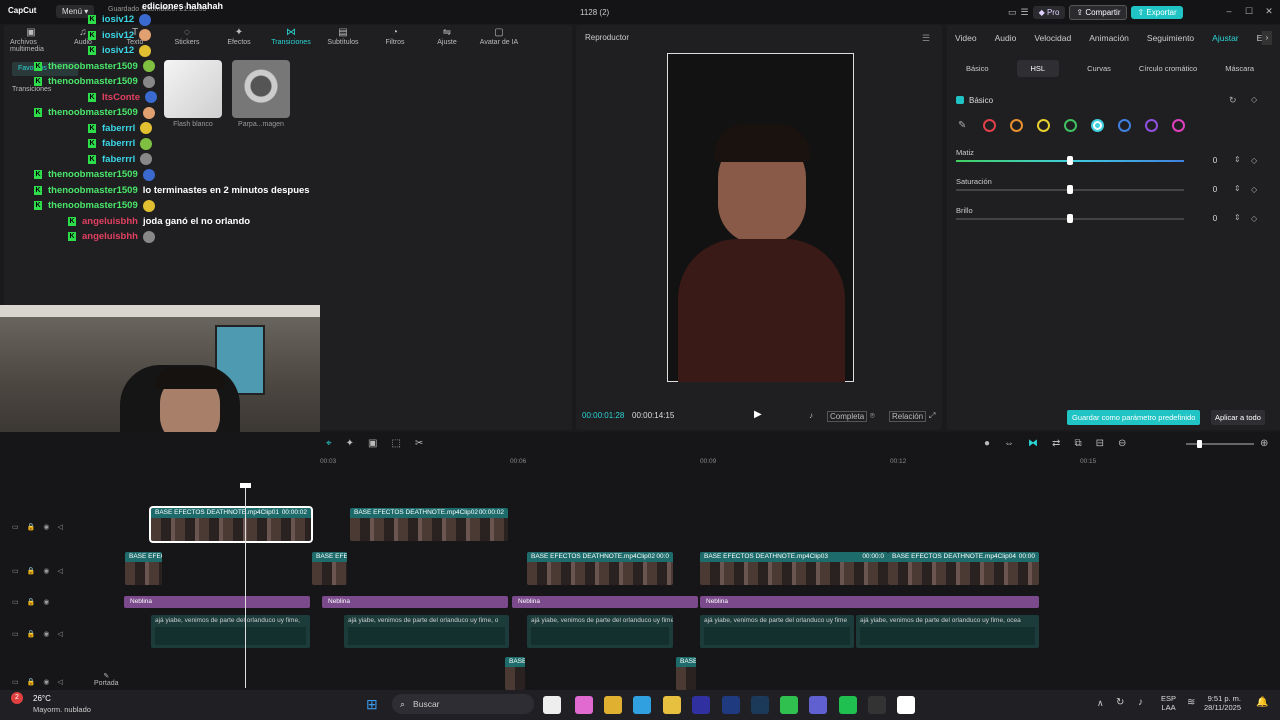 Image resolution: width=1280 pixels, height=720 pixels. I want to click on snap-icon: ⧓, so click(1033, 443).